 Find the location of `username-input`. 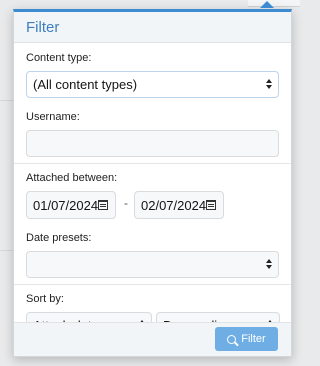

username-input is located at coordinates (152, 143).